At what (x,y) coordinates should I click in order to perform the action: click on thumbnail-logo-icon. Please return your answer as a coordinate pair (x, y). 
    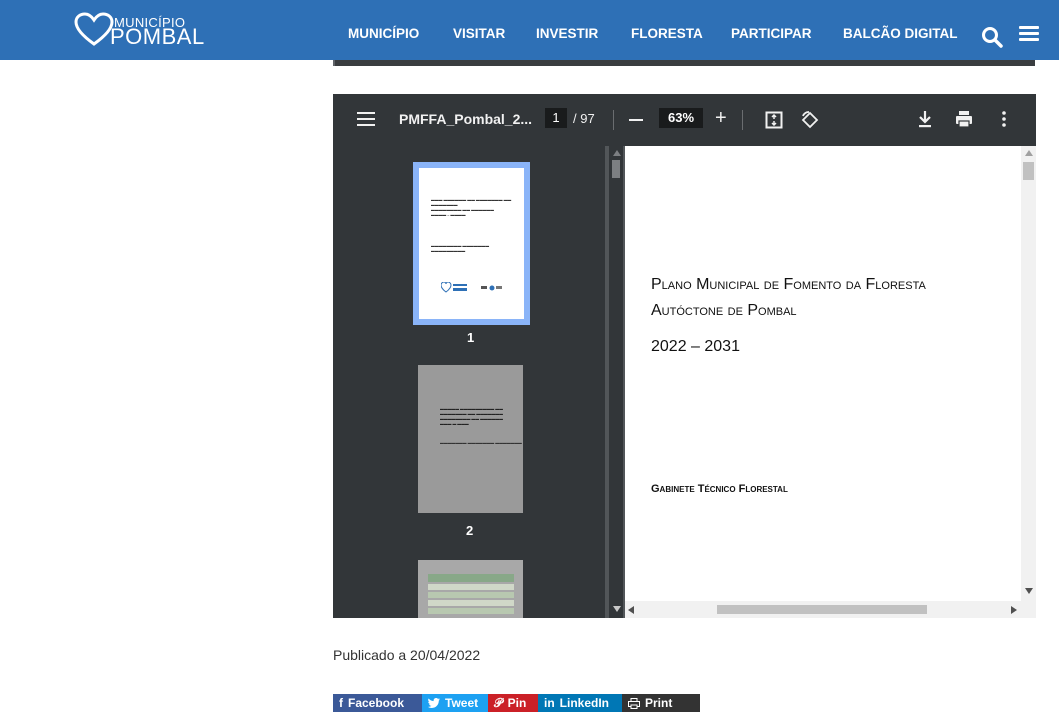
    Looking at the image, I should click on (454, 287).